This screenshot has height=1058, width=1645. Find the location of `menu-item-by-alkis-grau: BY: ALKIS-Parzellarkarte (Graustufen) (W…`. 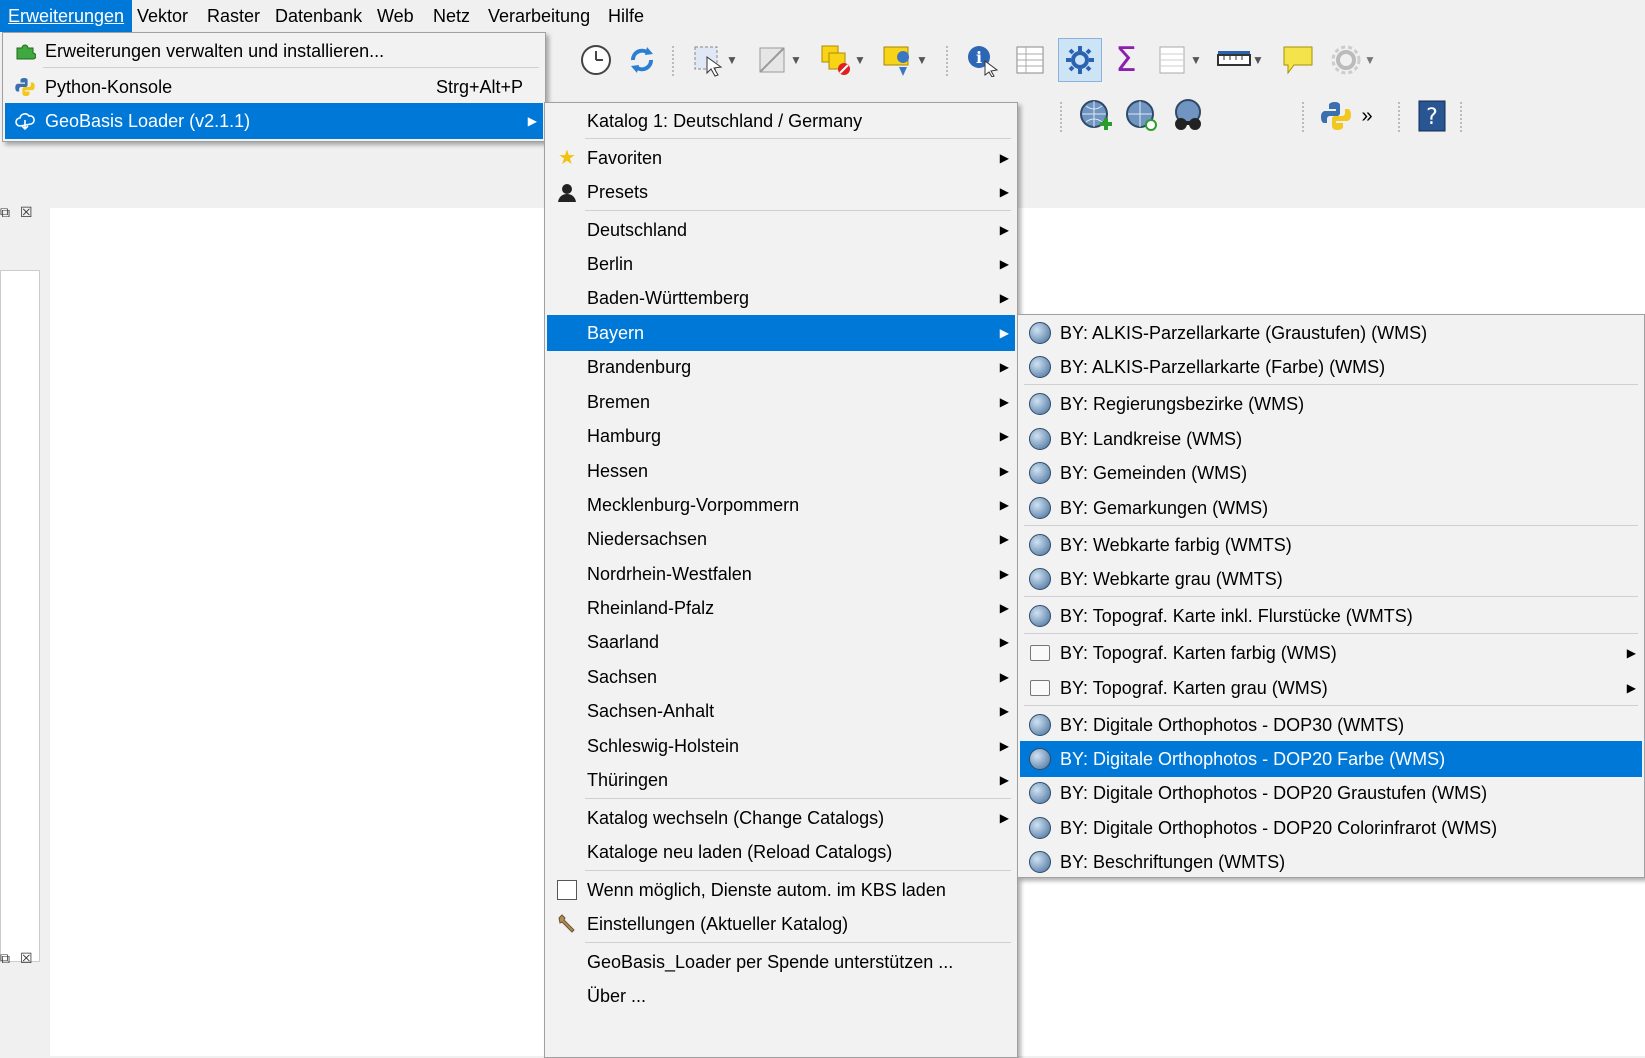

menu-item-by-alkis-grau: BY: ALKIS-Parzellarkarte (Graustufen) (W… is located at coordinates (1331, 333).